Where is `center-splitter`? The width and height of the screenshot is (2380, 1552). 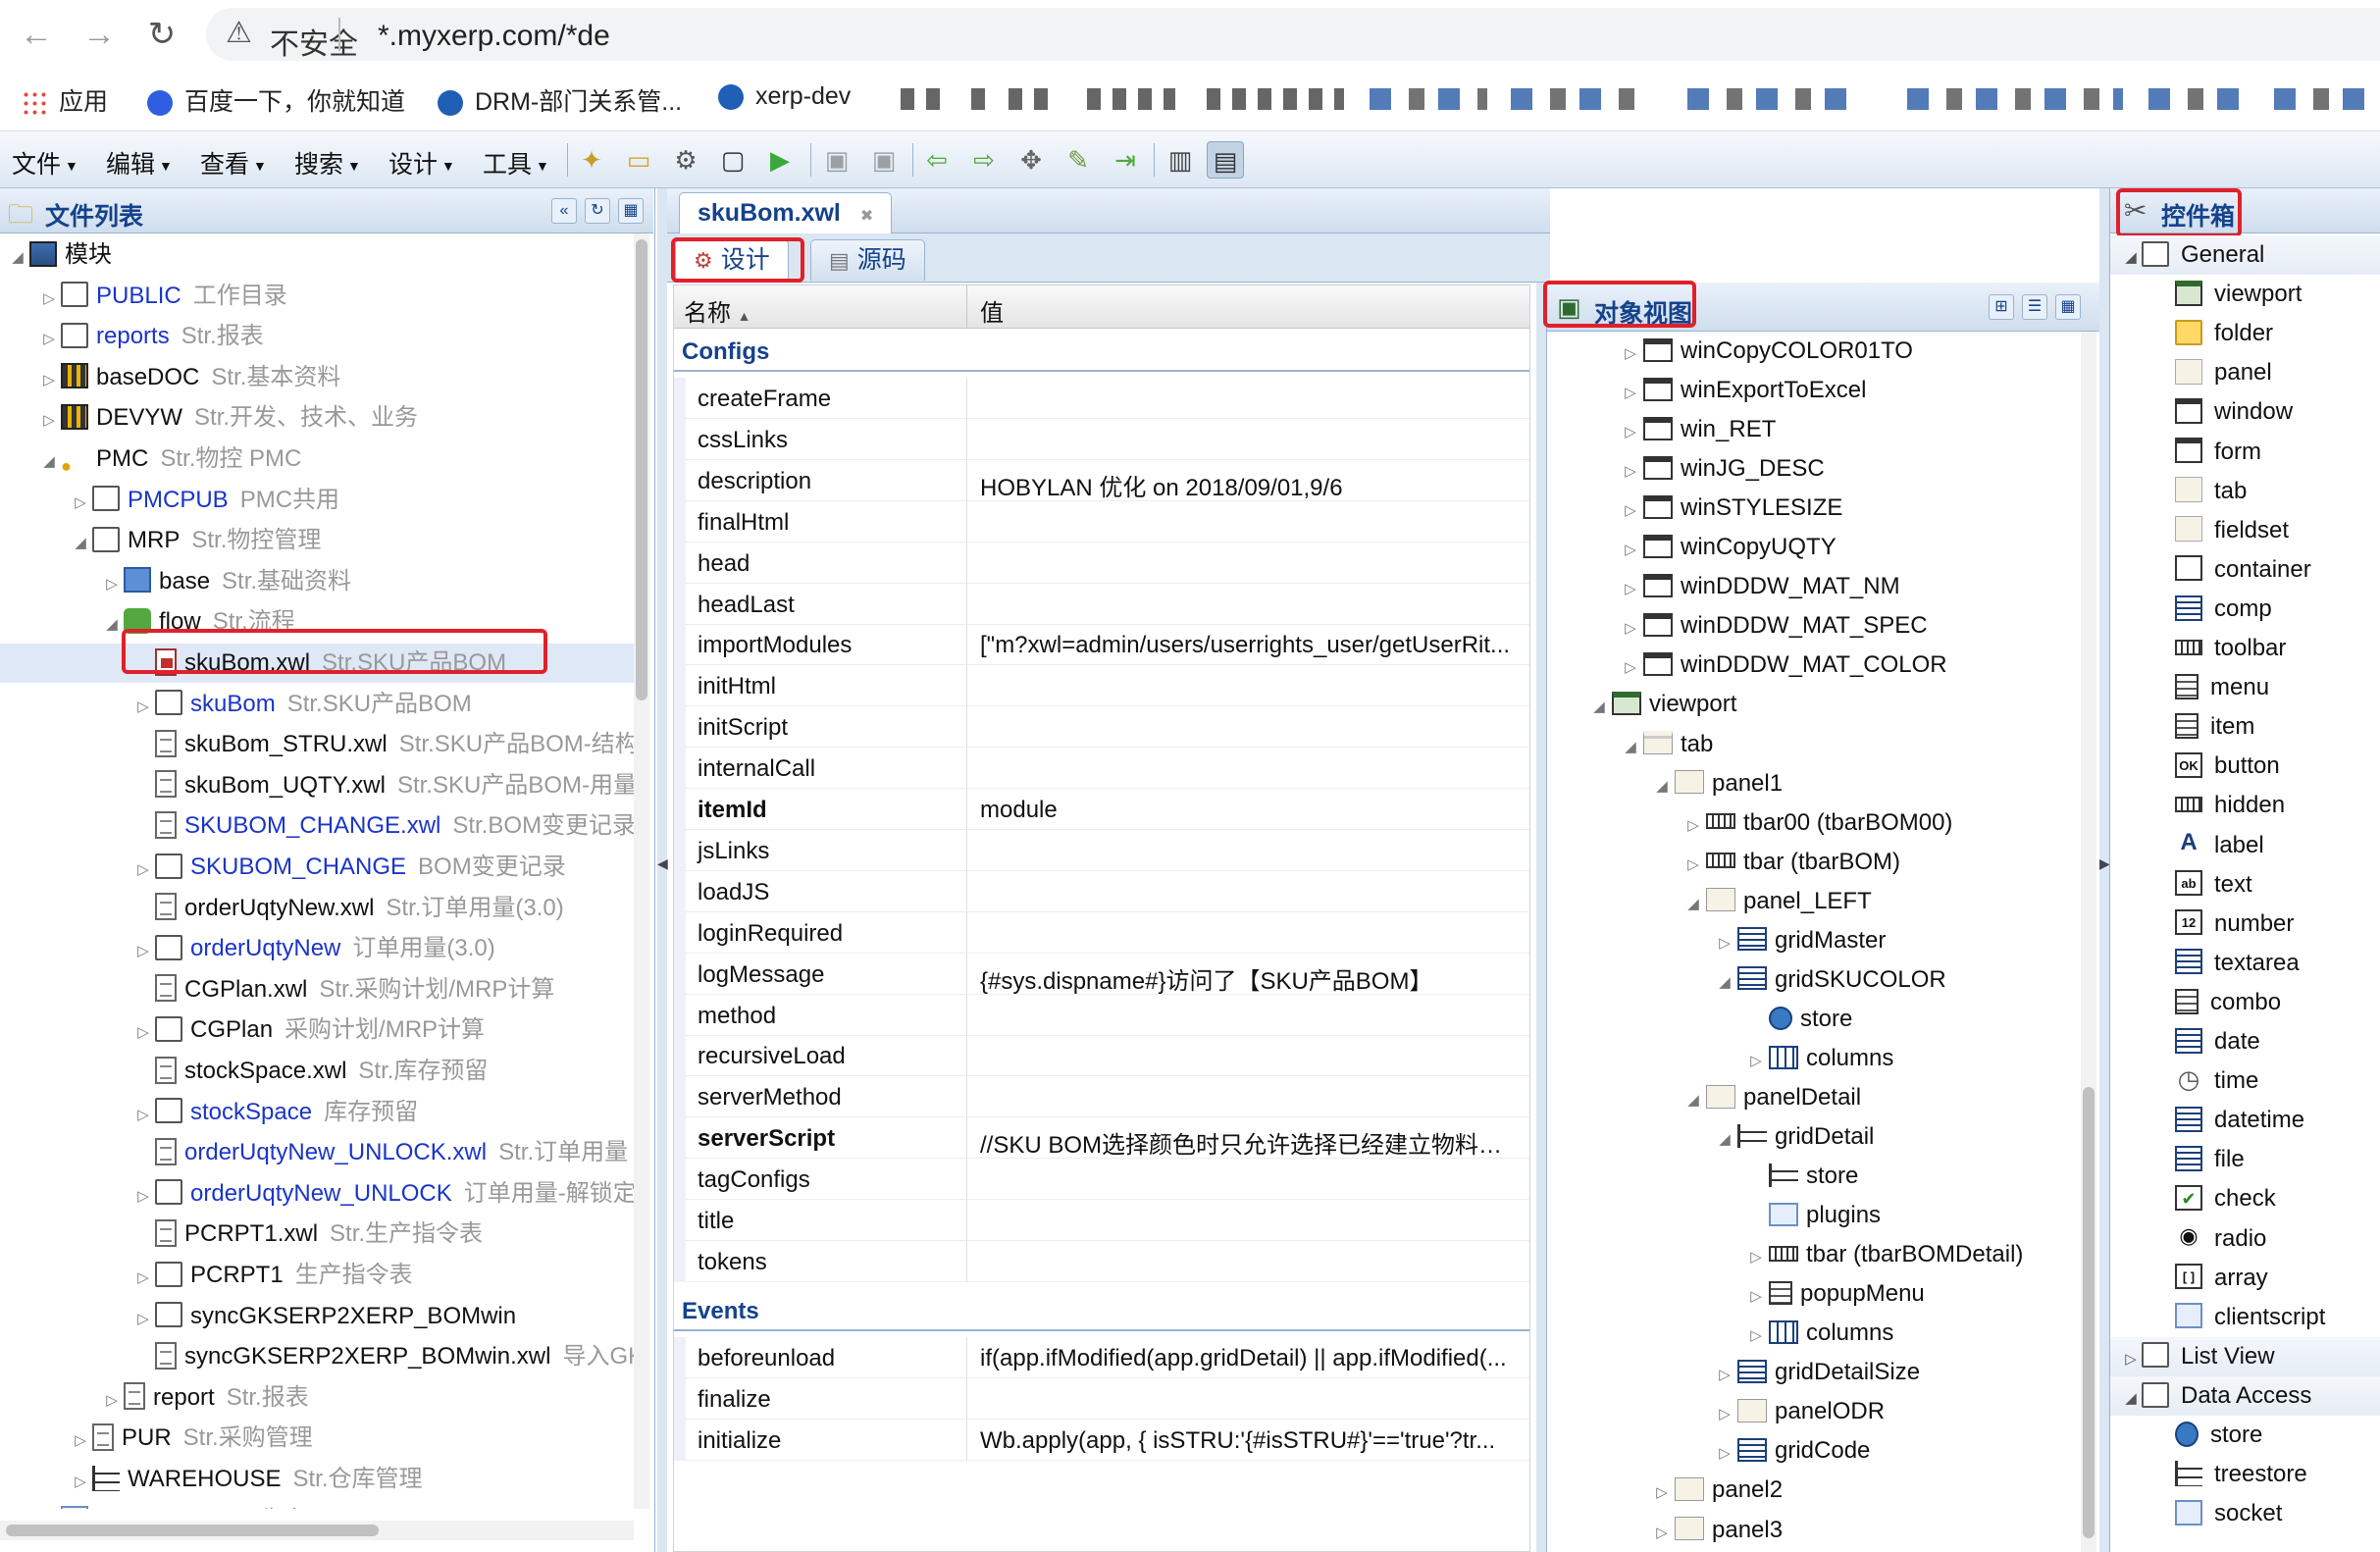 center-splitter is located at coordinates (1541, 917).